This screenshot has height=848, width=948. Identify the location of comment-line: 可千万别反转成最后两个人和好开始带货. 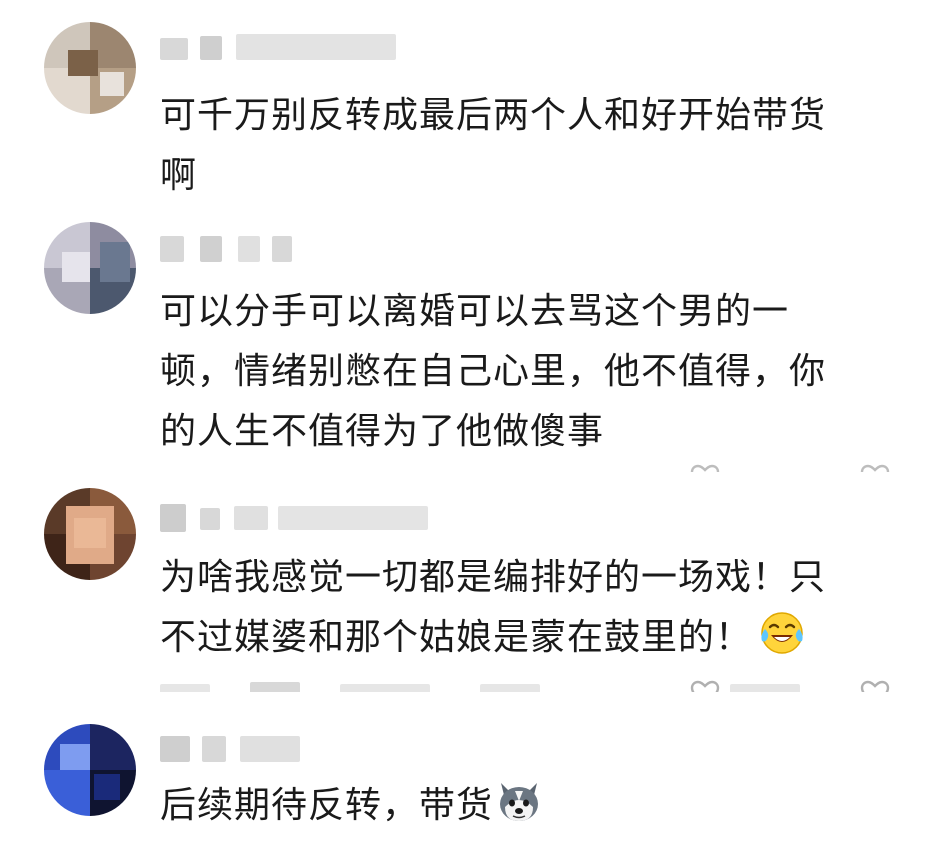
(493, 115).